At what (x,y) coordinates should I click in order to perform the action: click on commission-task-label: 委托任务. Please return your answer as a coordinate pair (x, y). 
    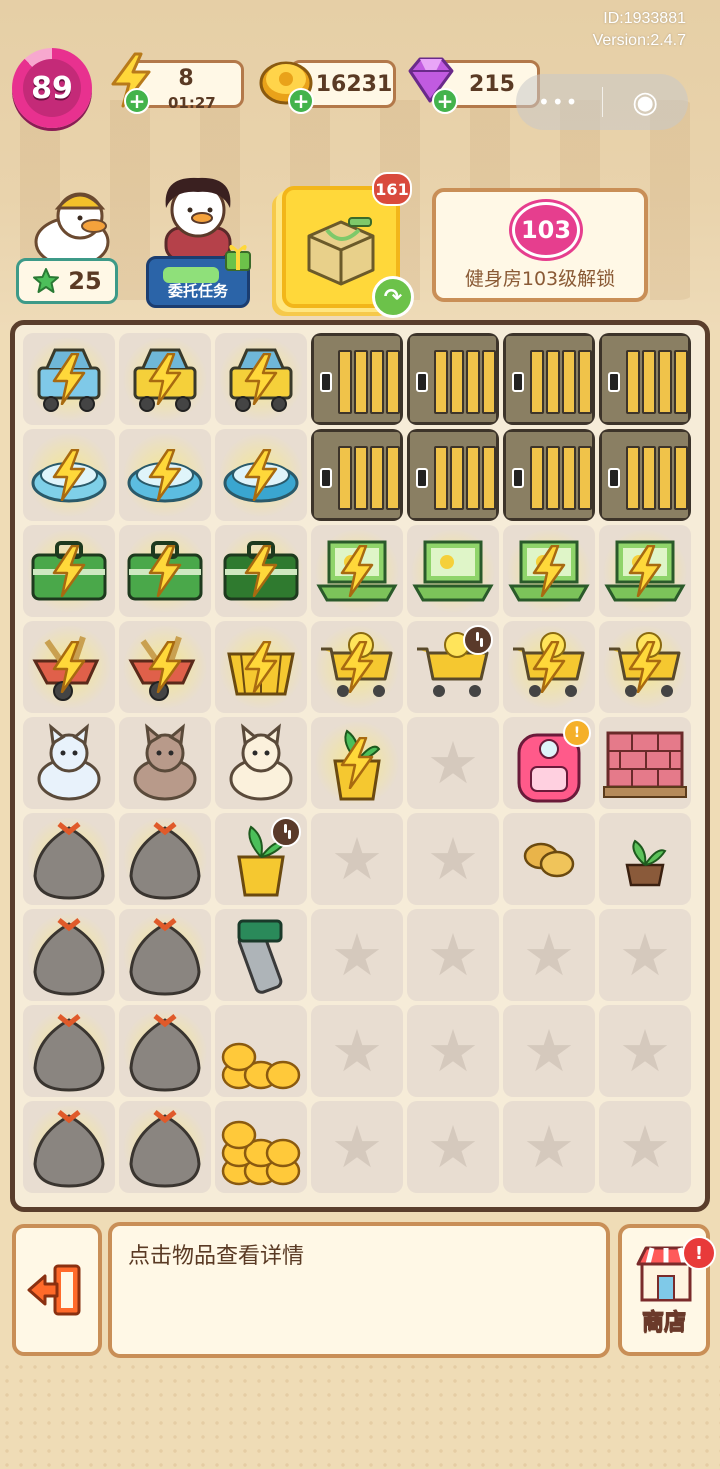
    Looking at the image, I should click on (197, 291).